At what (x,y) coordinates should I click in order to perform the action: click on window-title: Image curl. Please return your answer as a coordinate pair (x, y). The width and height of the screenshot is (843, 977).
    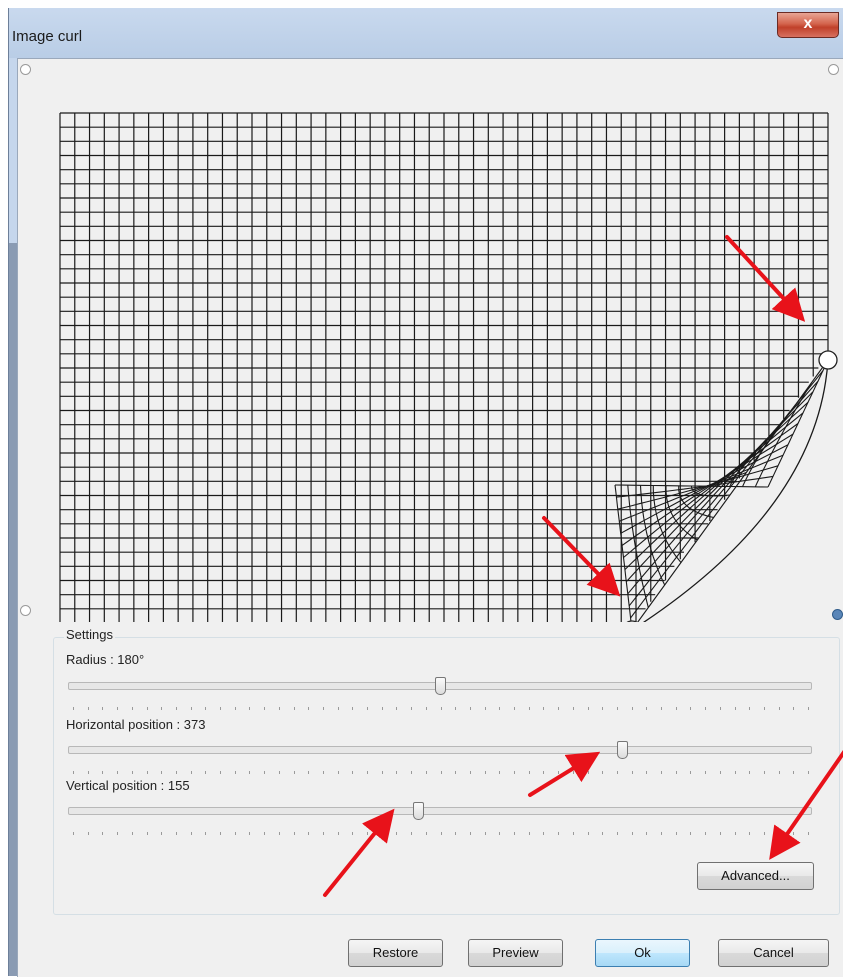
    Looking at the image, I should click on (47, 36).